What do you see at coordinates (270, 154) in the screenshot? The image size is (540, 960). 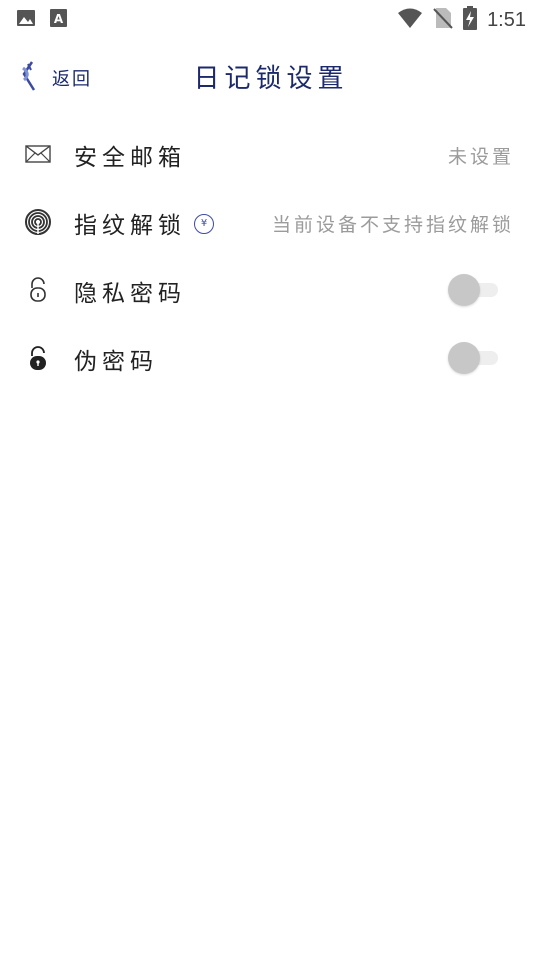 I see `settings-row-security-email: 安全邮箱 未设置` at bounding box center [270, 154].